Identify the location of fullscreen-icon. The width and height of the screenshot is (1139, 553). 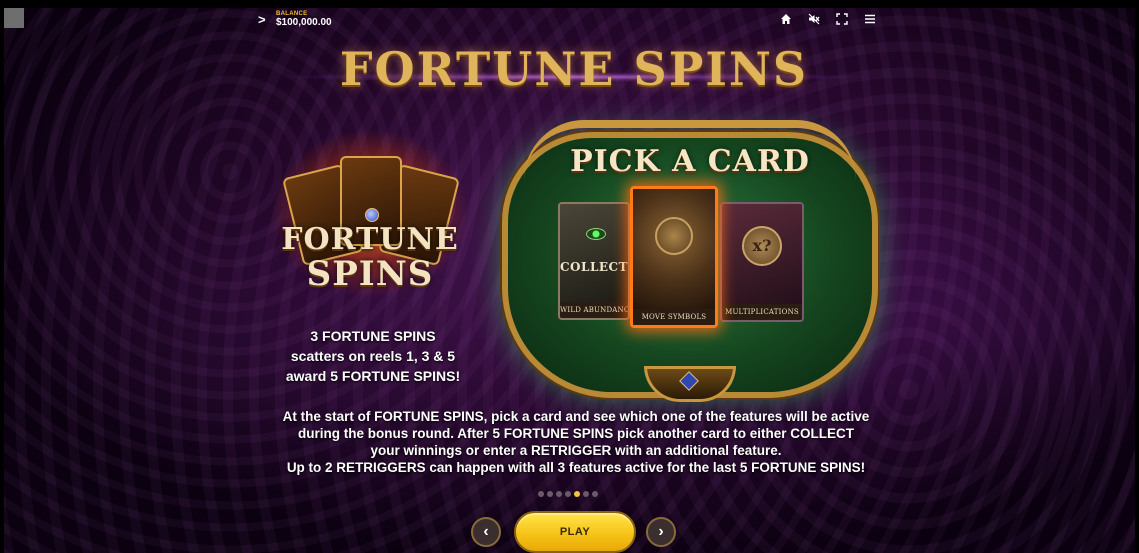
(842, 19).